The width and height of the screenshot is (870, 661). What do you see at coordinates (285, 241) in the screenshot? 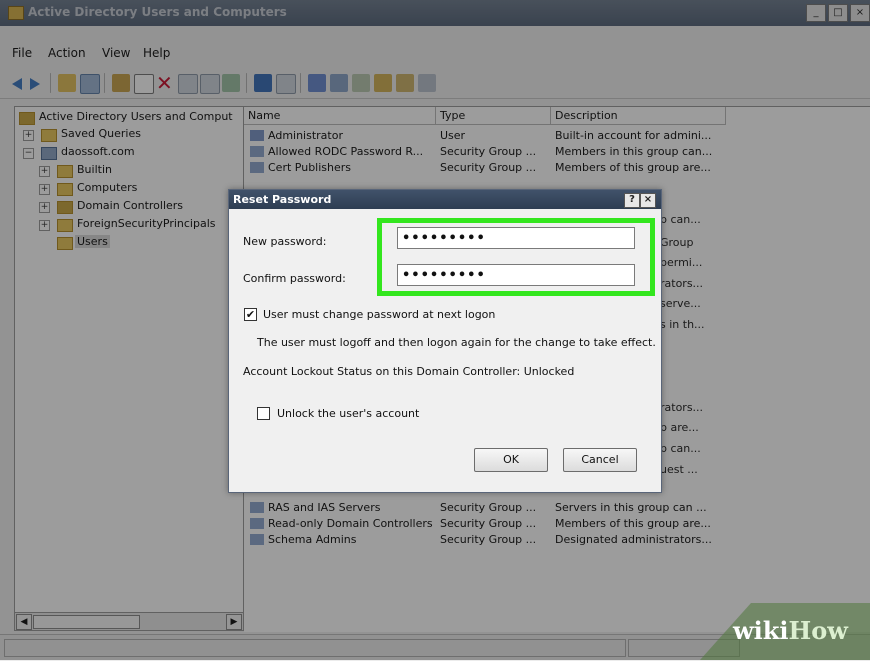
I see `new-password-label: New password:` at bounding box center [285, 241].